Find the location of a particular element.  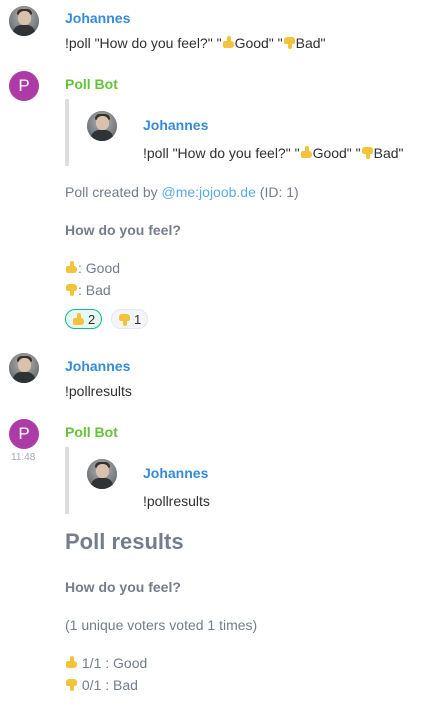

message-text: Bad" is located at coordinates (310, 43).